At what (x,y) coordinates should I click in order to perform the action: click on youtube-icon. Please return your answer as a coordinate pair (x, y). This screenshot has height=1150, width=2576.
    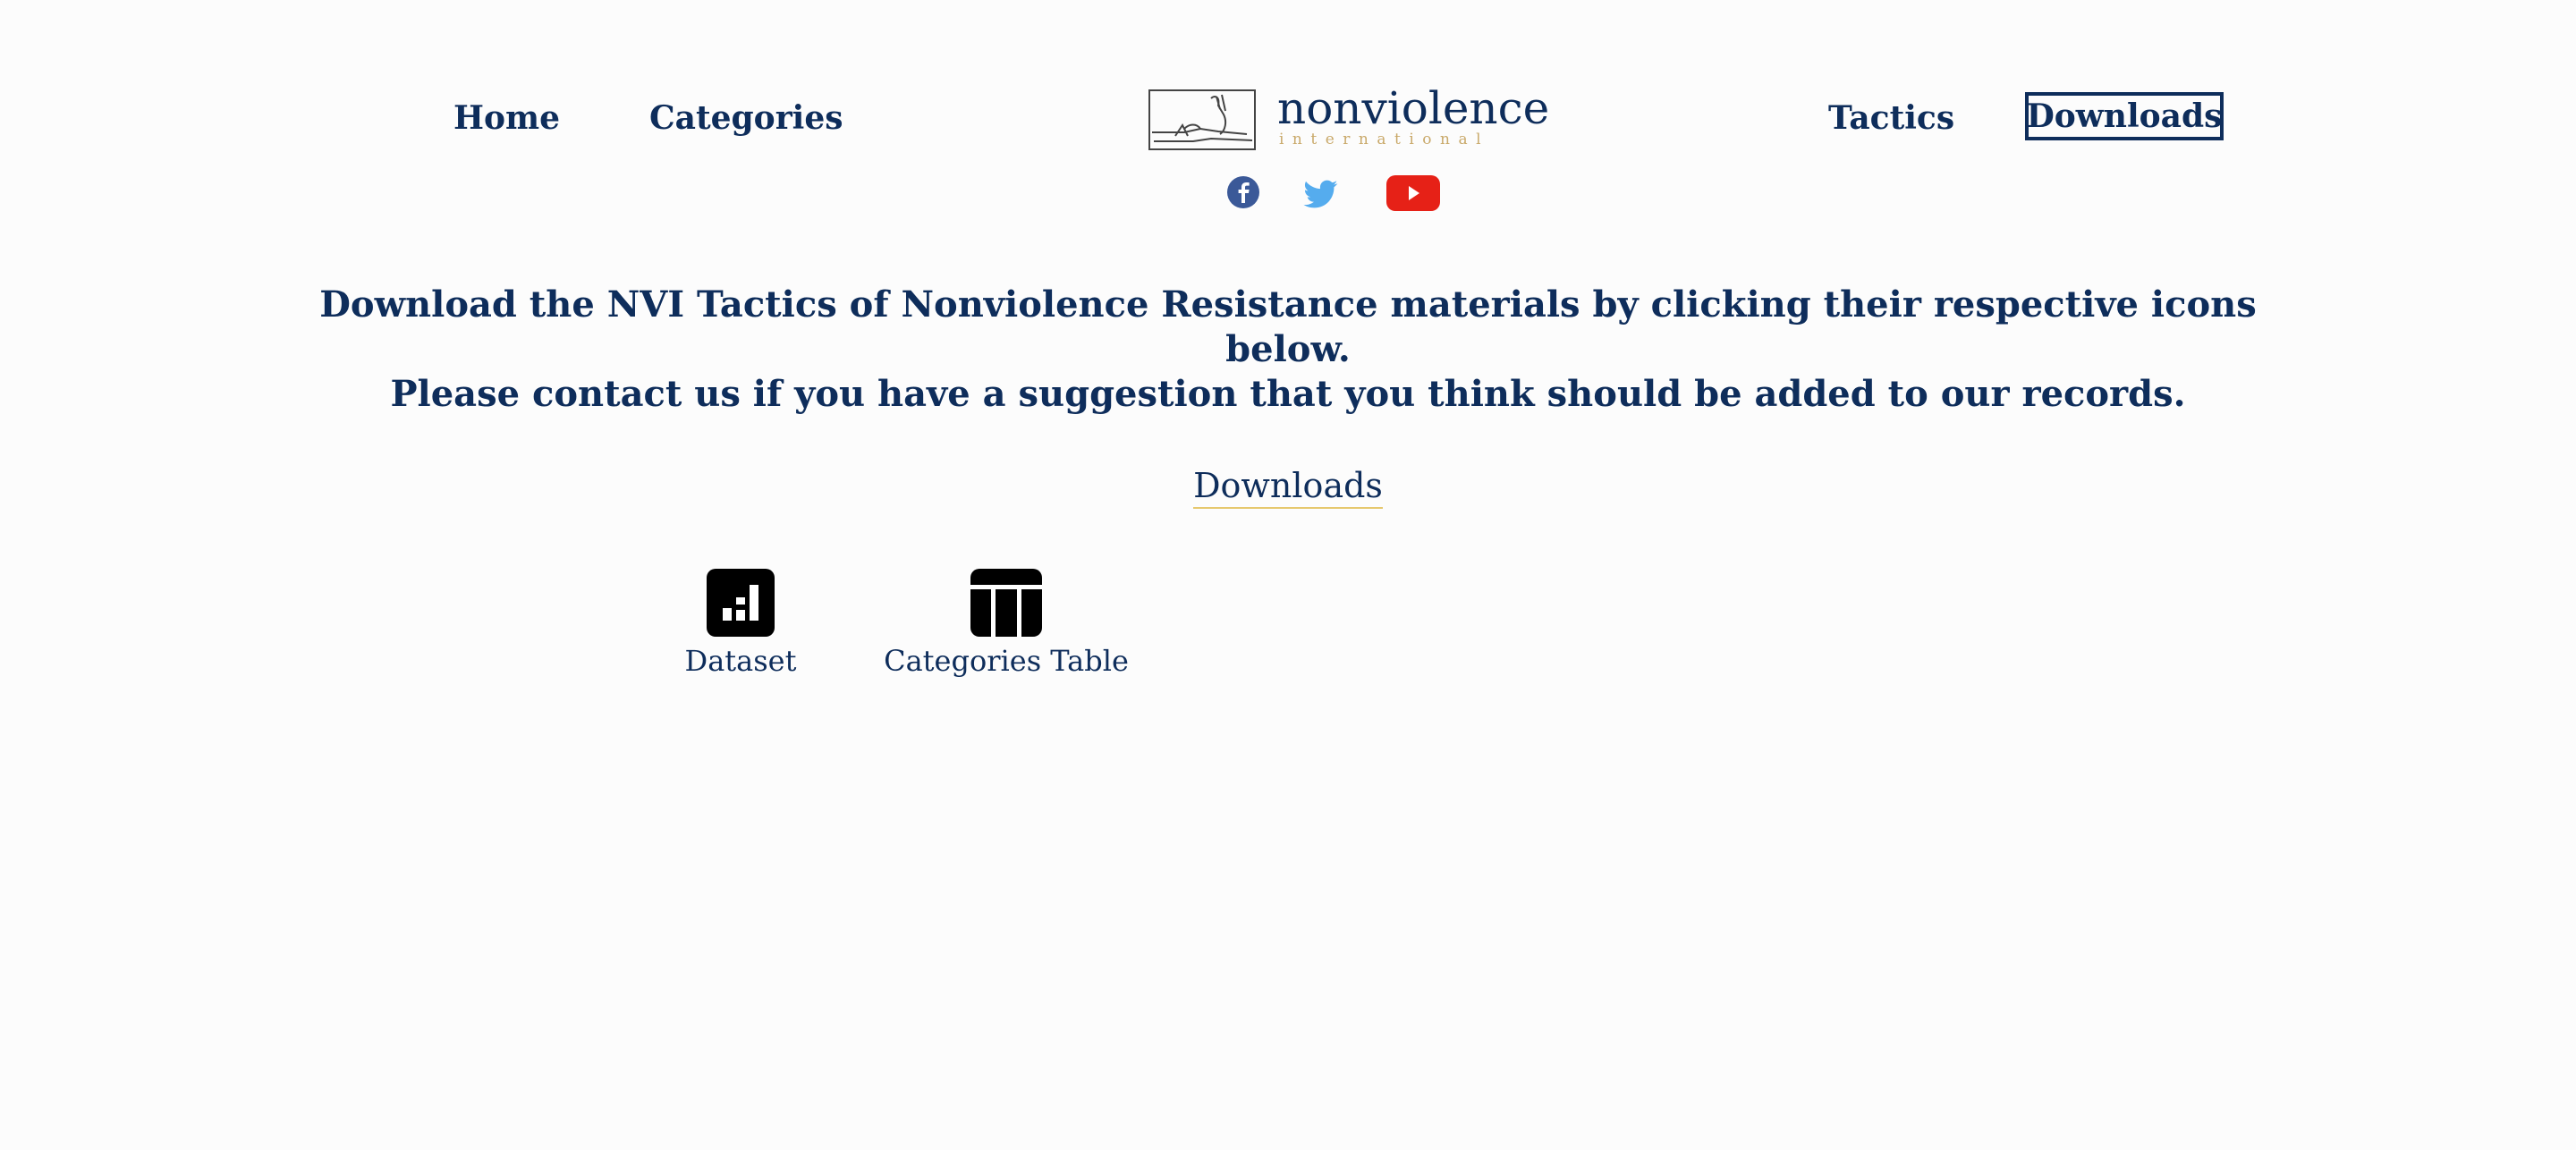
    Looking at the image, I should click on (1413, 195).